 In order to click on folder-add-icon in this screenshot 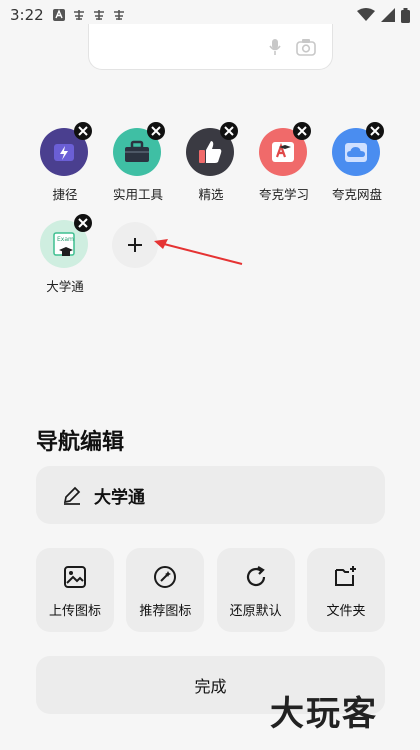, I will do `click(345, 576)`.